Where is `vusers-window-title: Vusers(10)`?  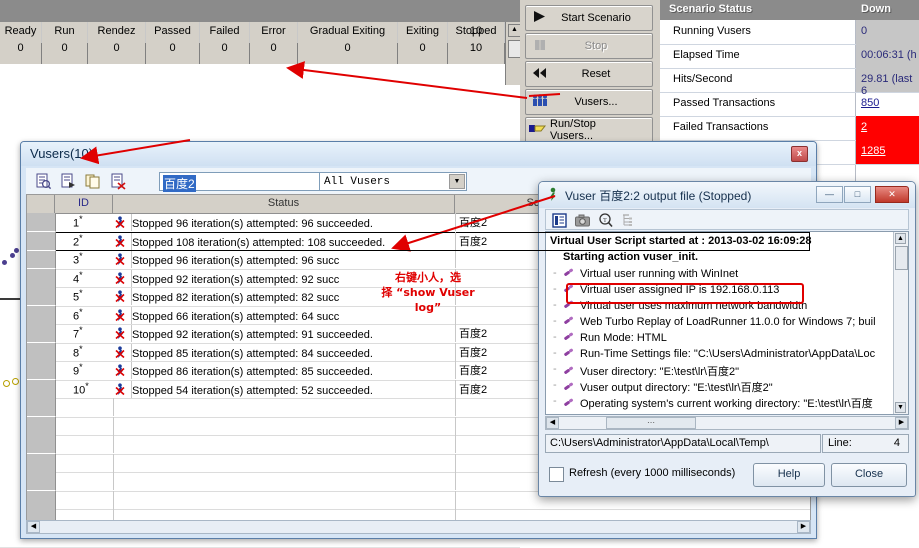
vusers-window-title: Vusers(10) is located at coordinates (62, 153).